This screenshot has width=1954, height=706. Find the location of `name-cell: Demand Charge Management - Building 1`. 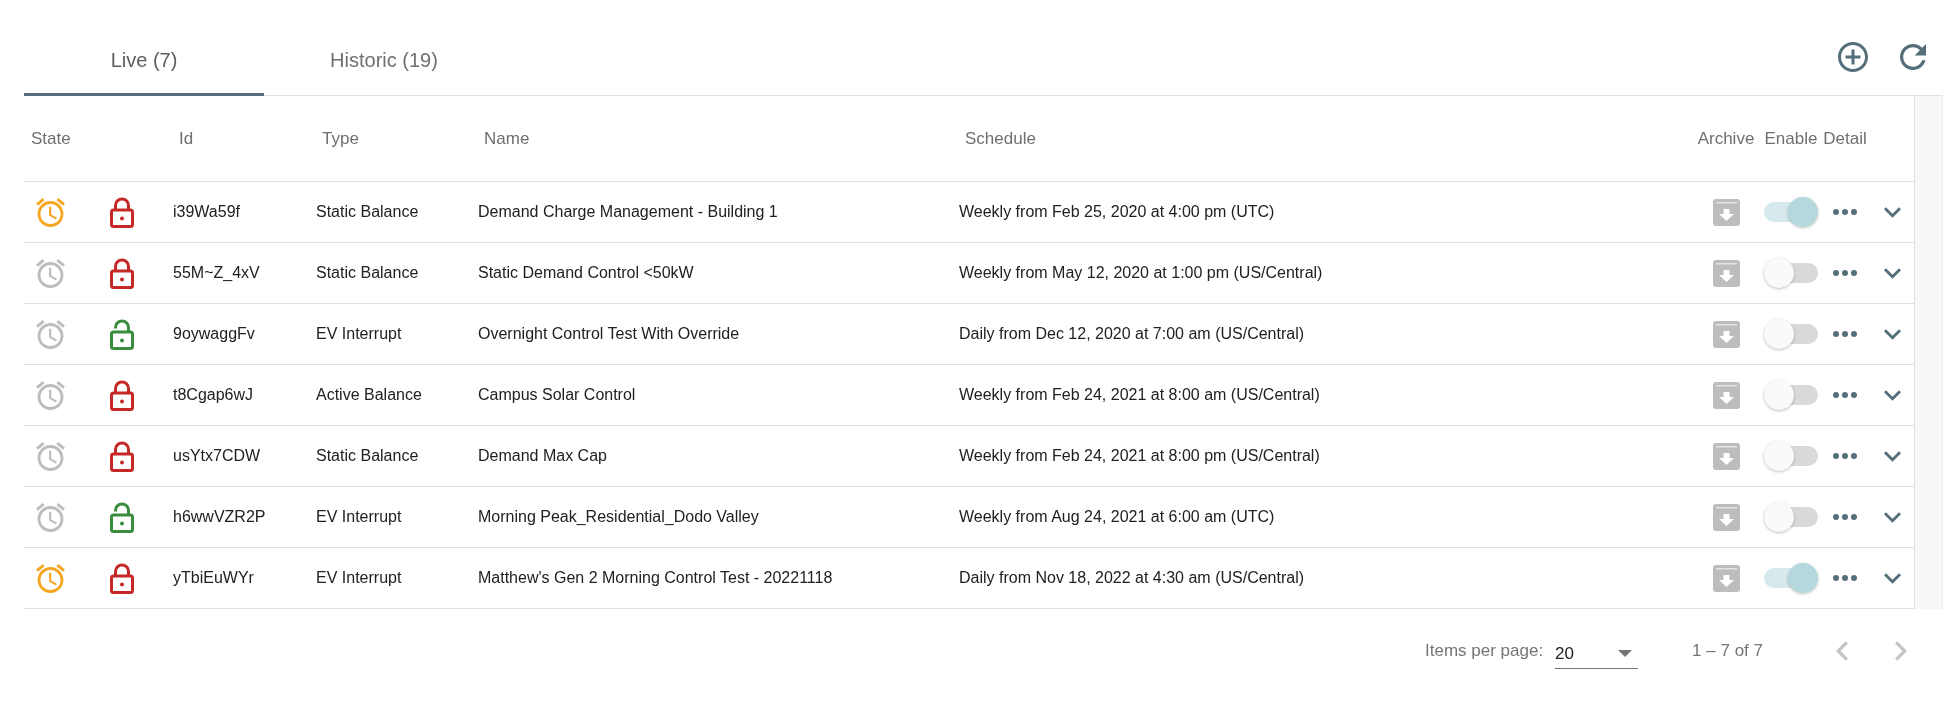

name-cell: Demand Charge Management - Building 1 is located at coordinates (628, 212).